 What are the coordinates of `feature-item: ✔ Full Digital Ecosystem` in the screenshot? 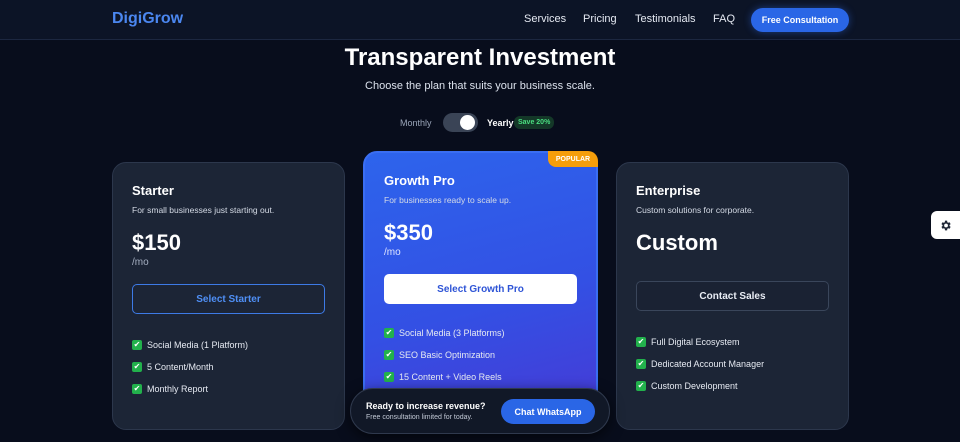 It's located at (736, 342).